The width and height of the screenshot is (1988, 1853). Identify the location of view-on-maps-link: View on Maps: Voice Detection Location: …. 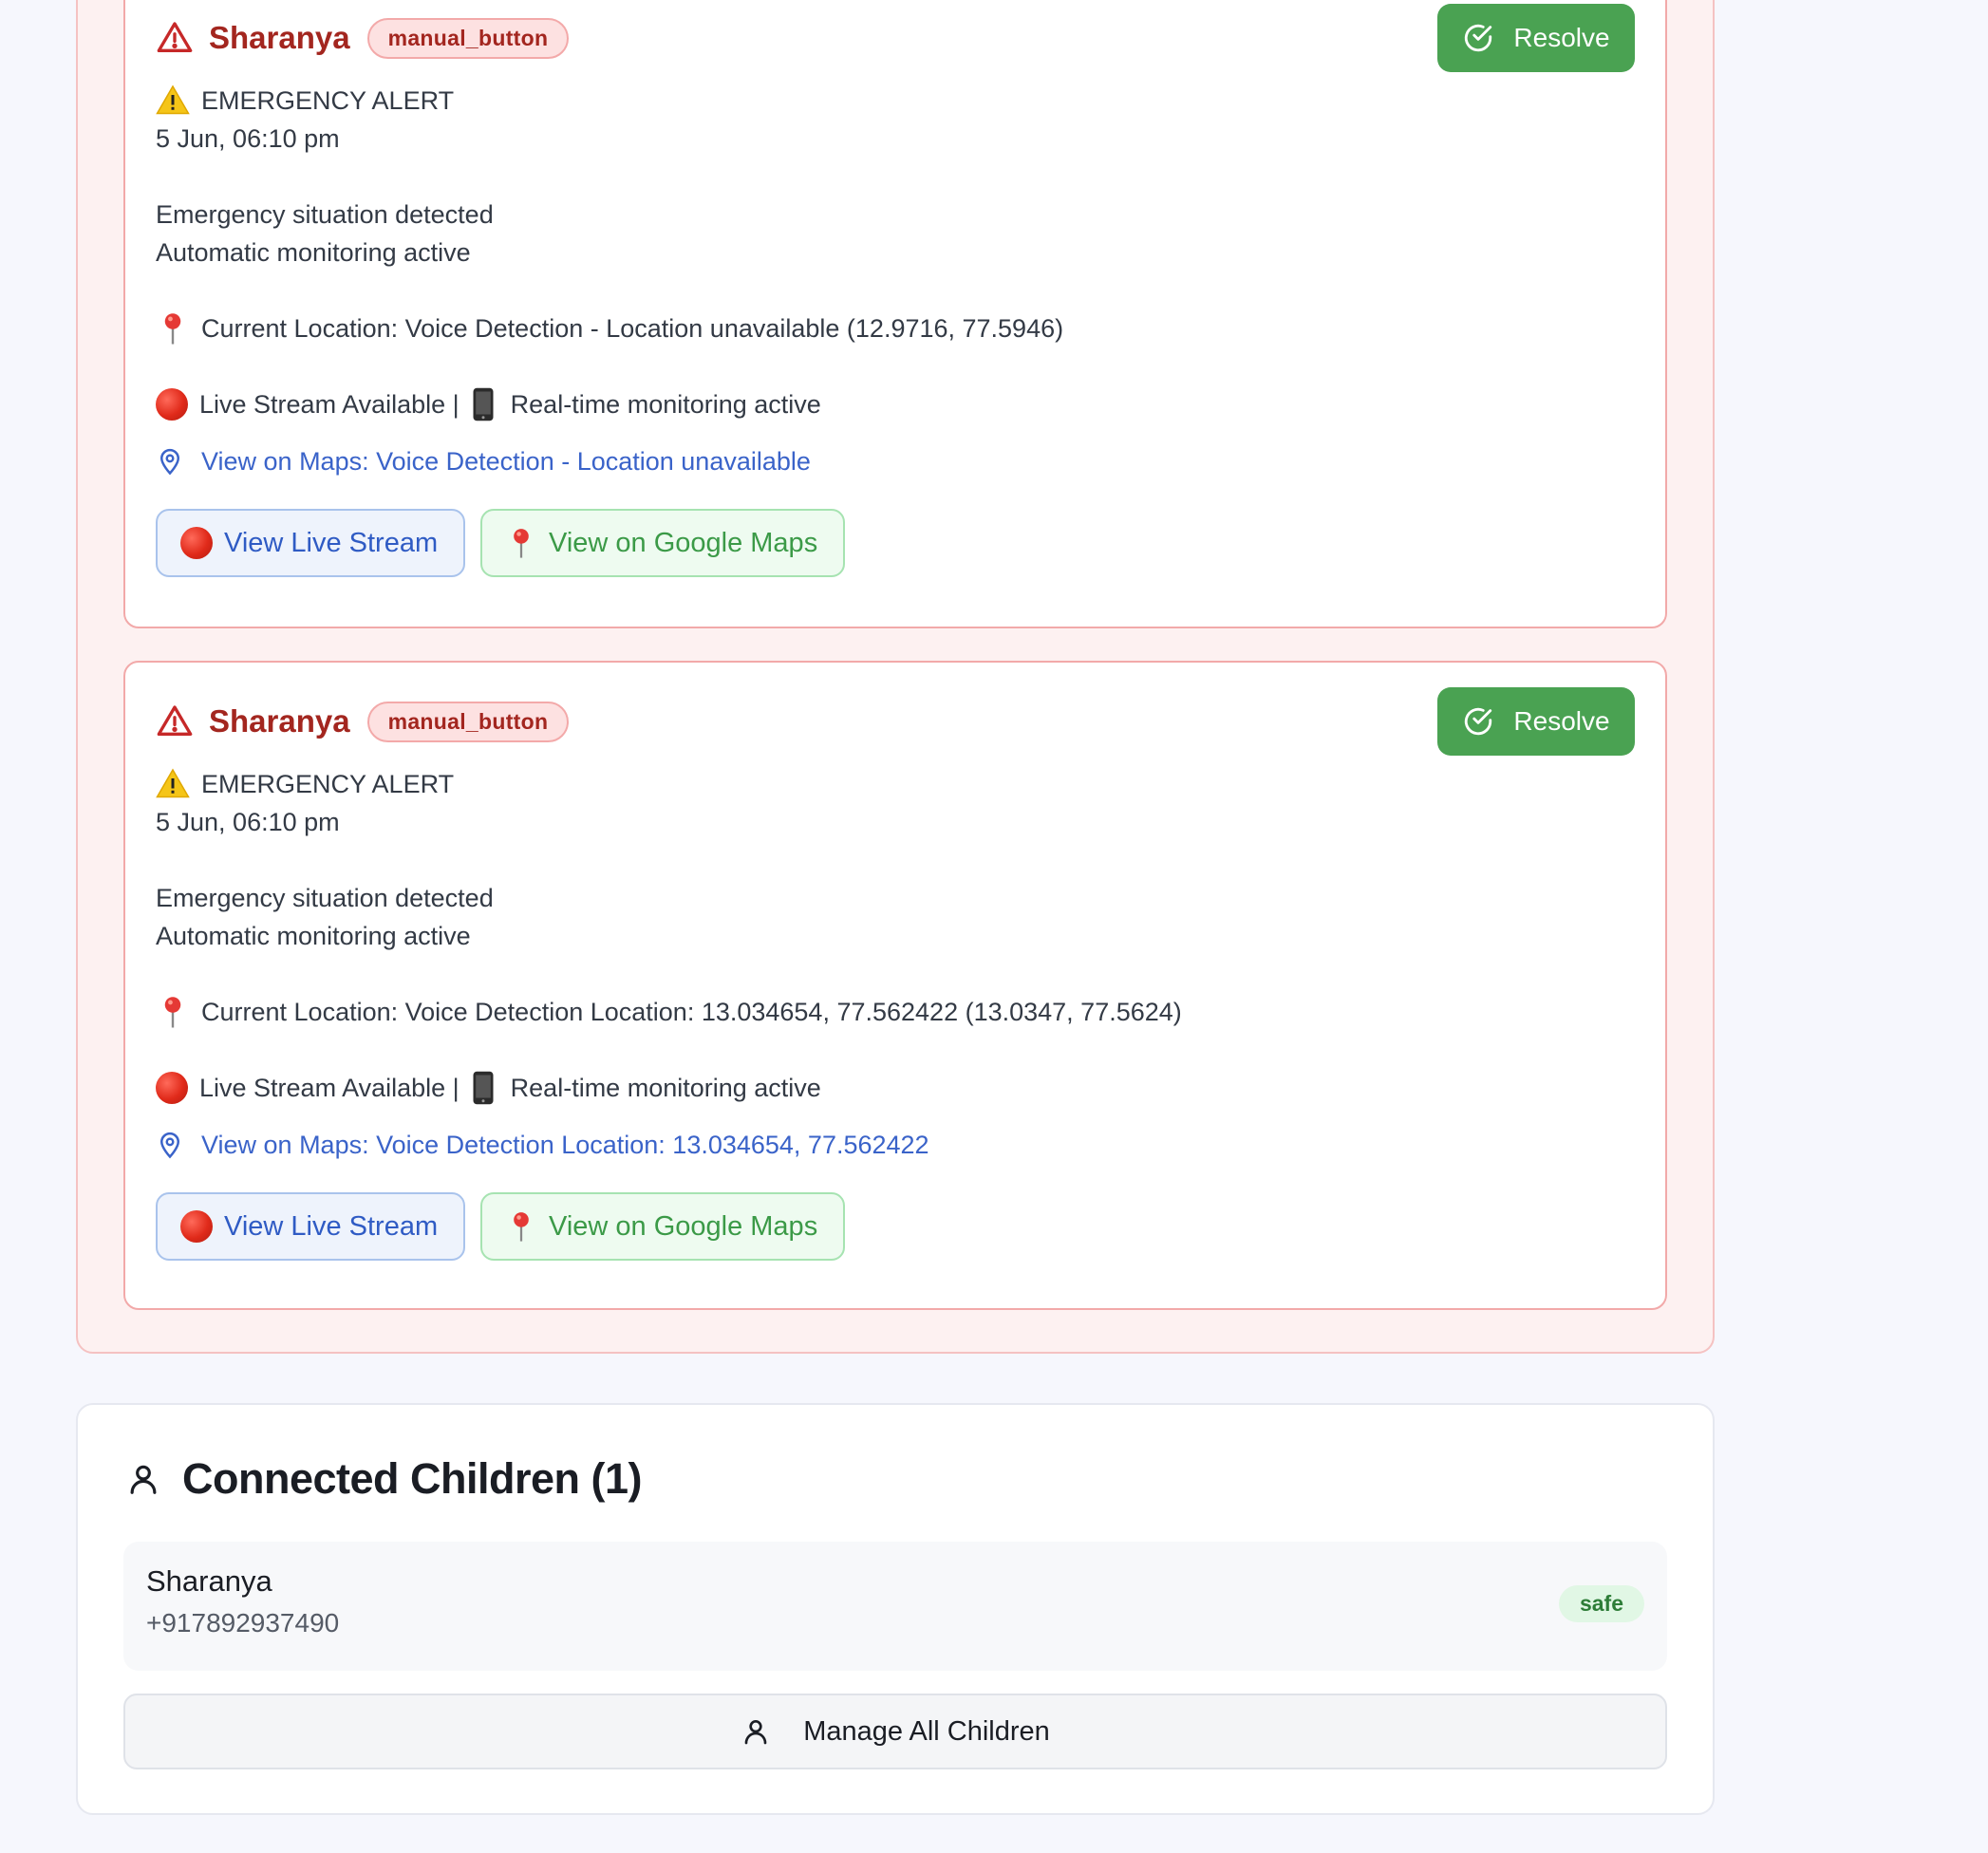
(895, 1145).